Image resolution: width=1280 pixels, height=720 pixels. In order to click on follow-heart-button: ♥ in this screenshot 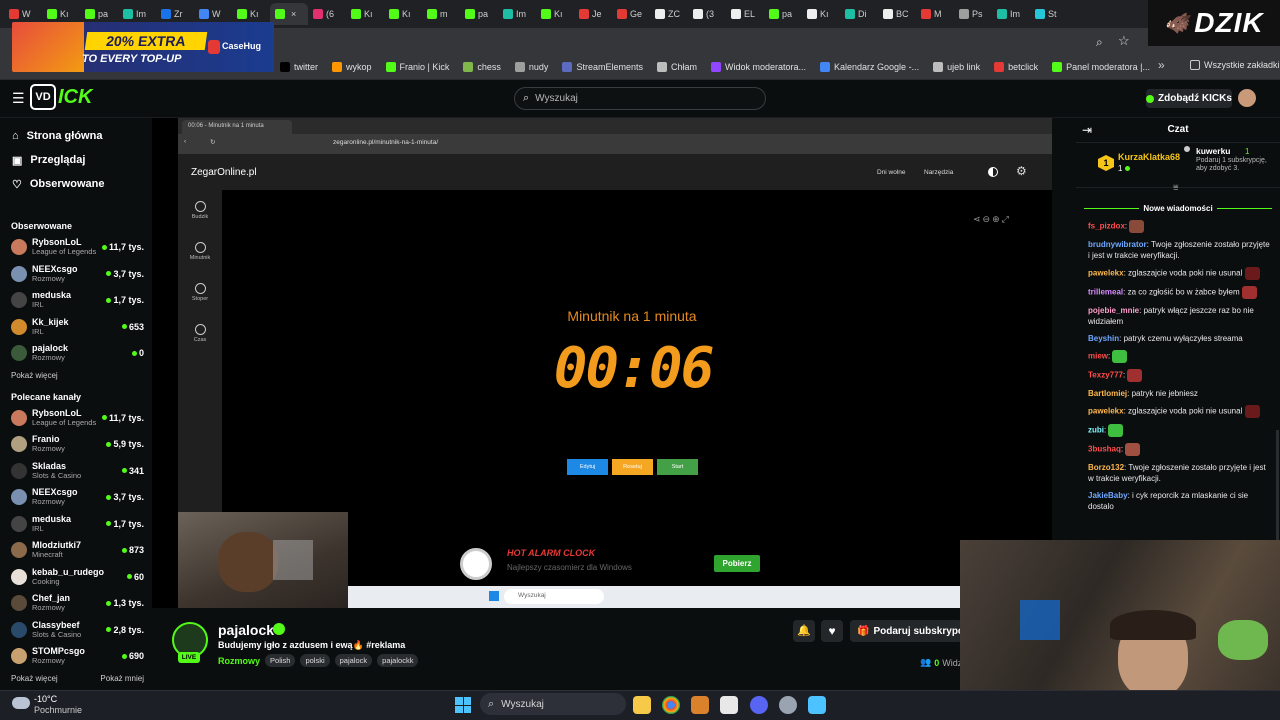, I will do `click(832, 631)`.